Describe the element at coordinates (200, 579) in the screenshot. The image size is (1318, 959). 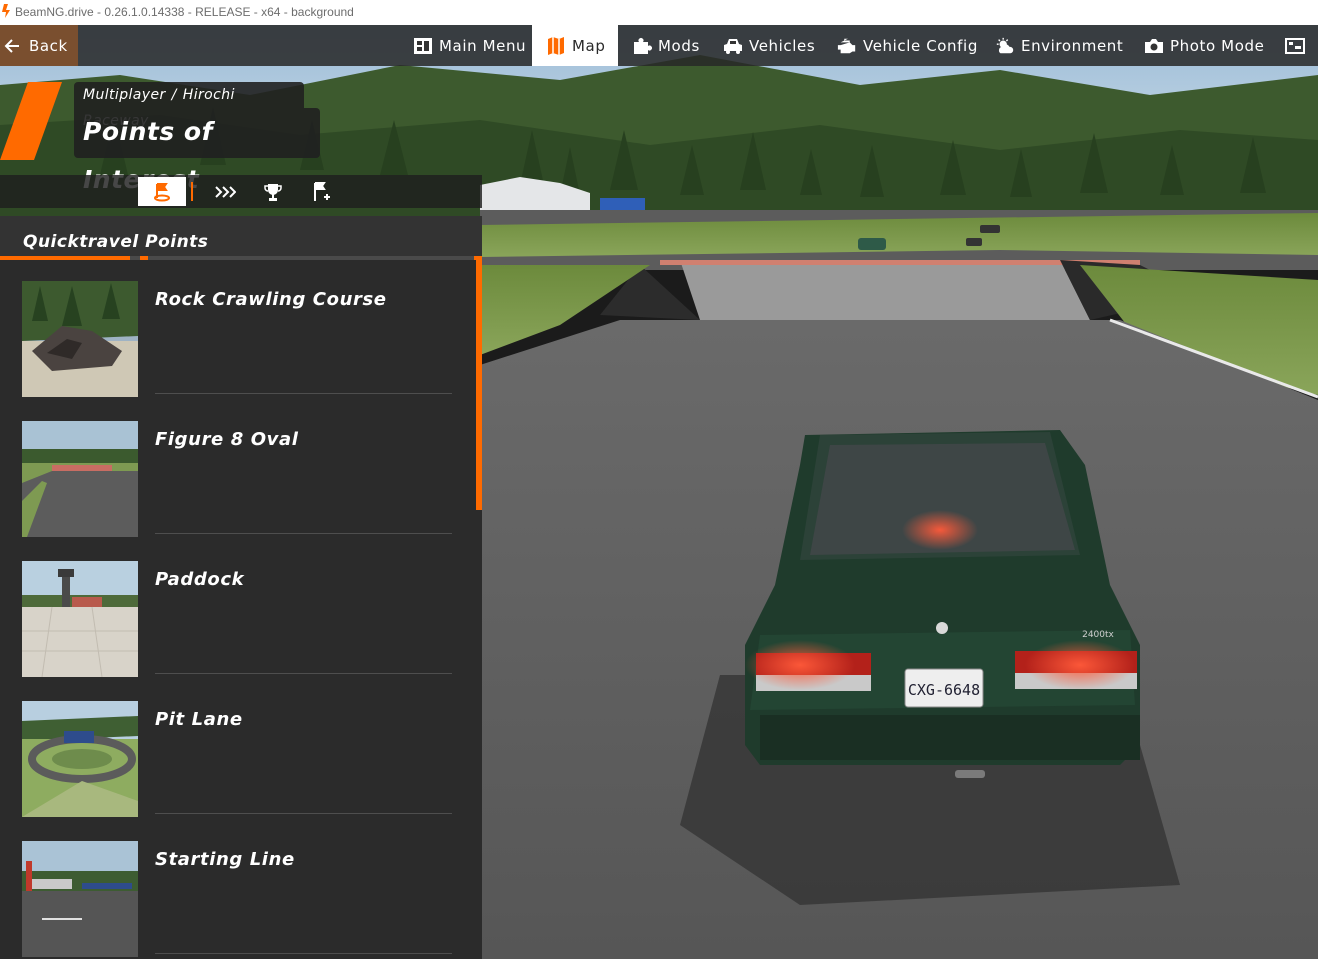
I see `poi-label: Paddock` at that location.